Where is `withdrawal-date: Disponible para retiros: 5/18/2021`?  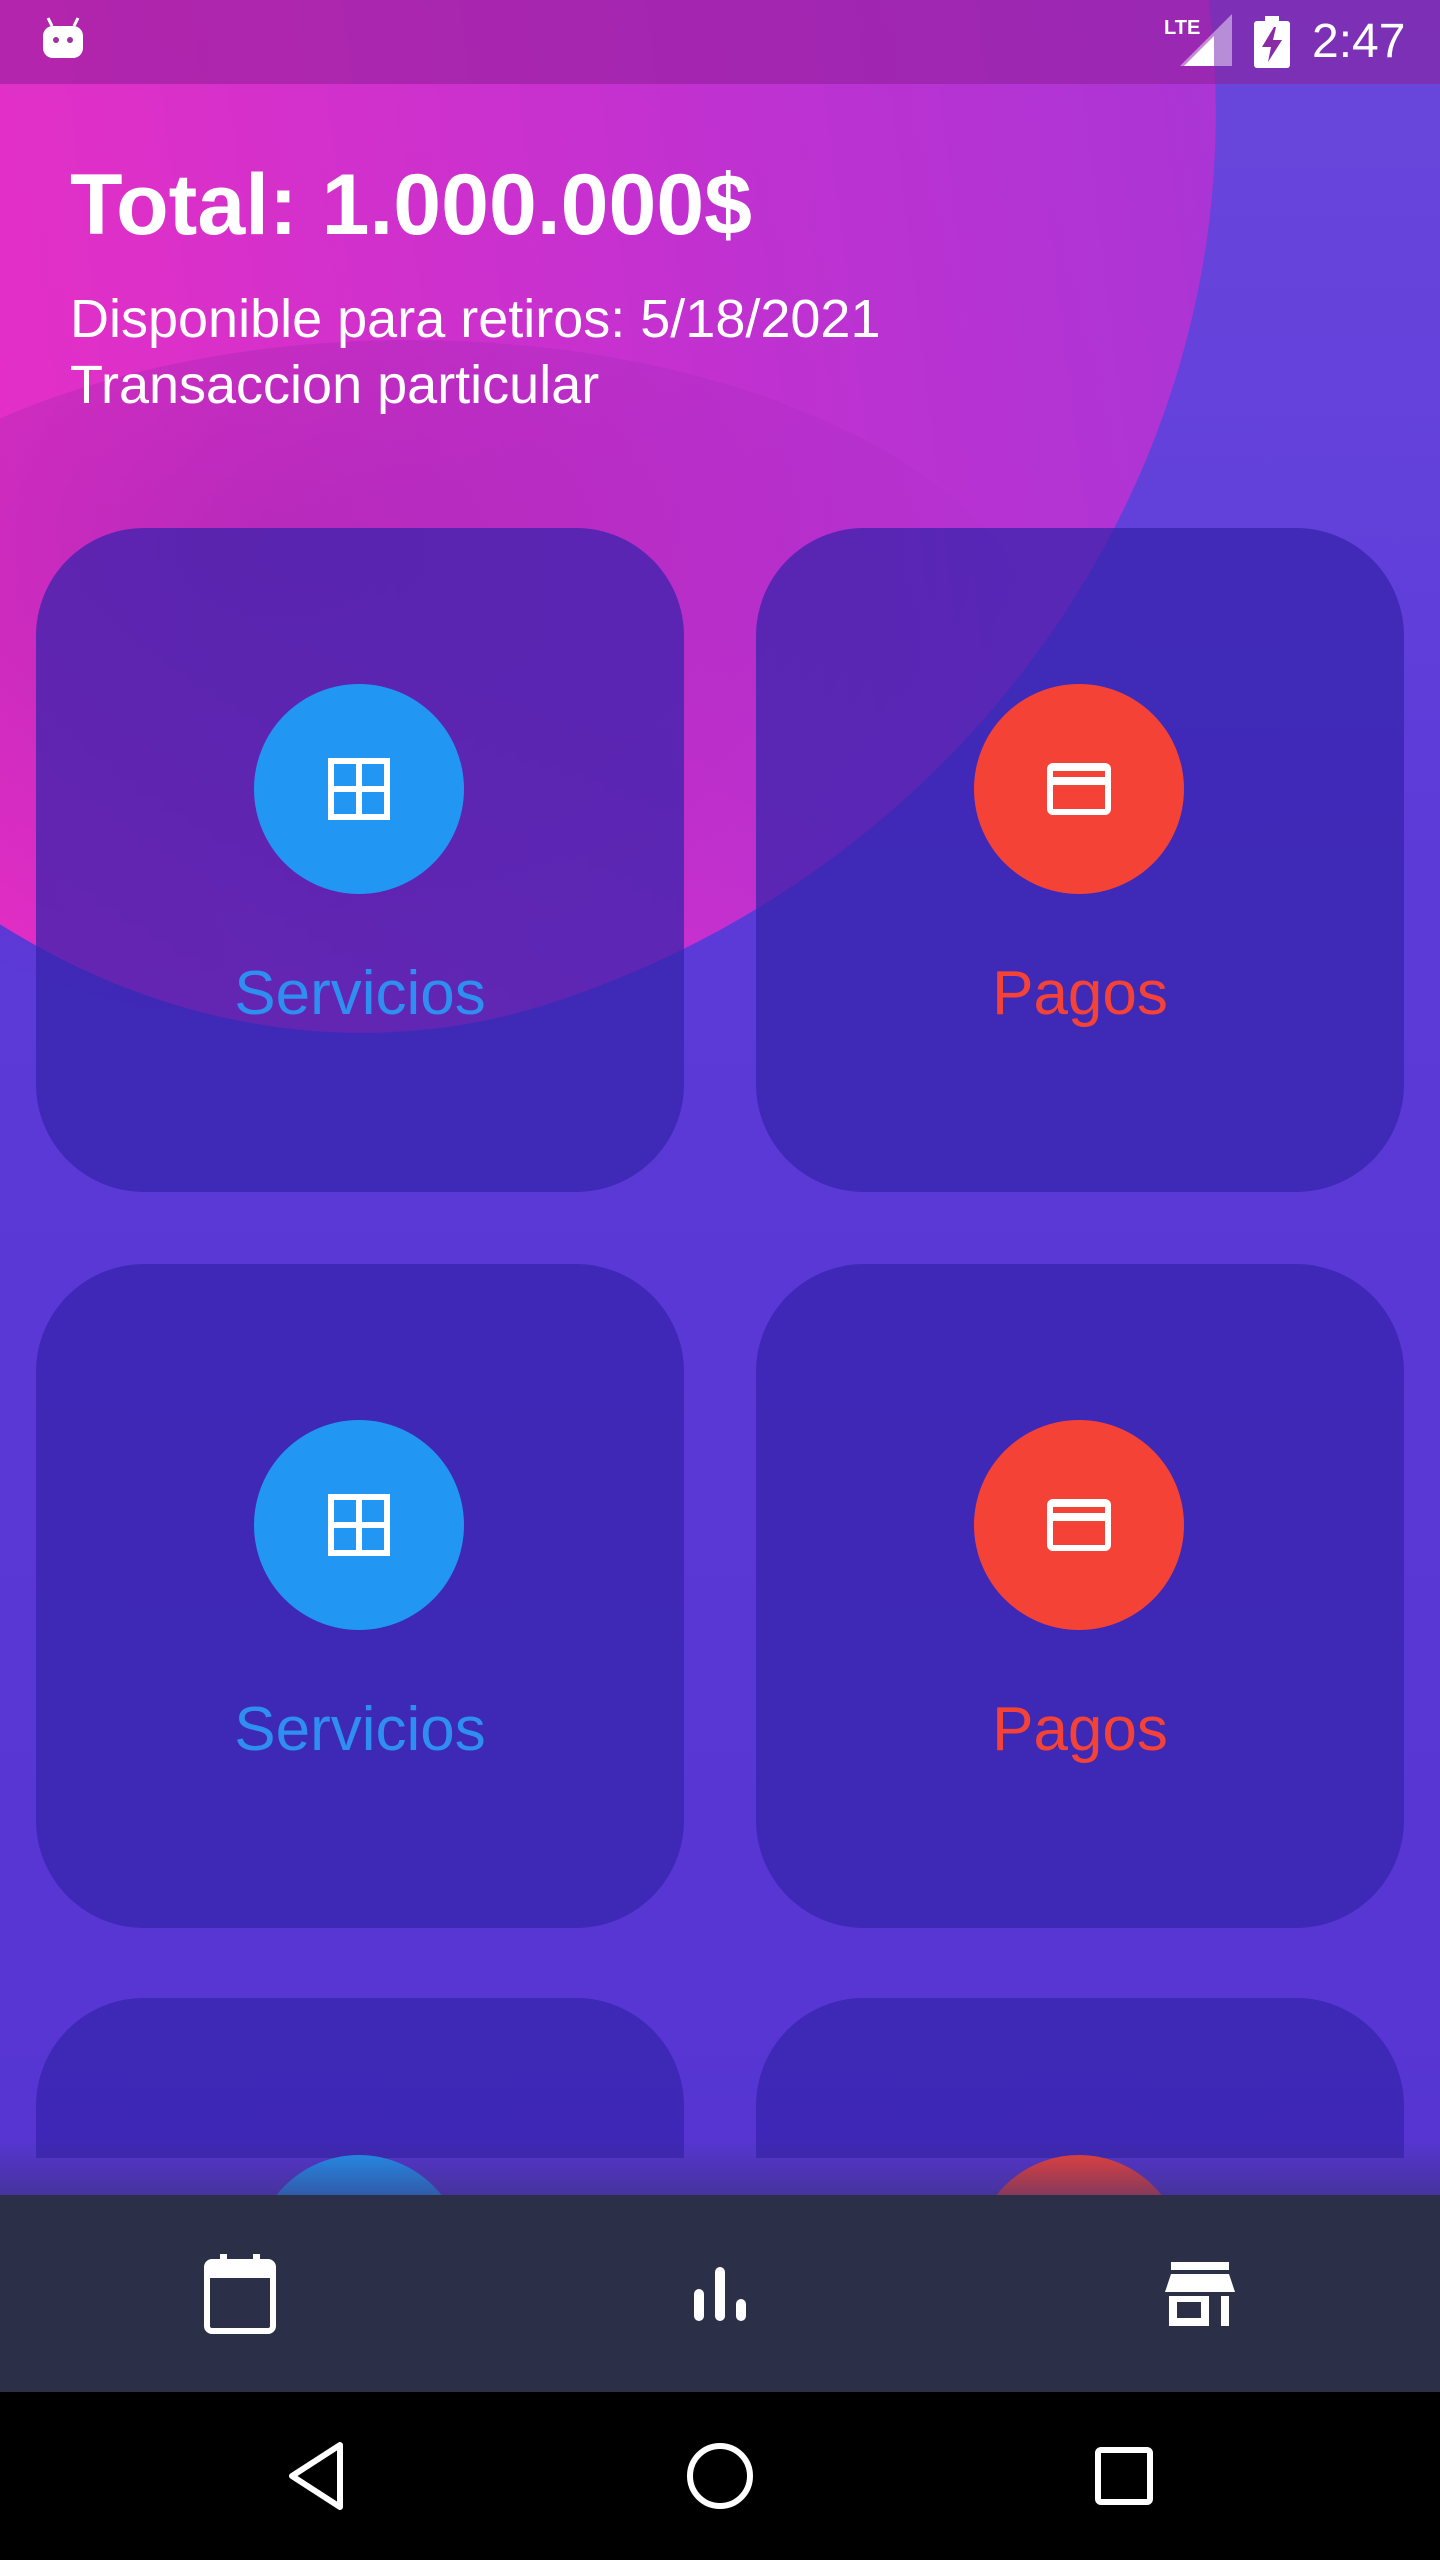
withdrawal-date: Disponible para retiros: 5/18/2021 is located at coordinates (475, 319).